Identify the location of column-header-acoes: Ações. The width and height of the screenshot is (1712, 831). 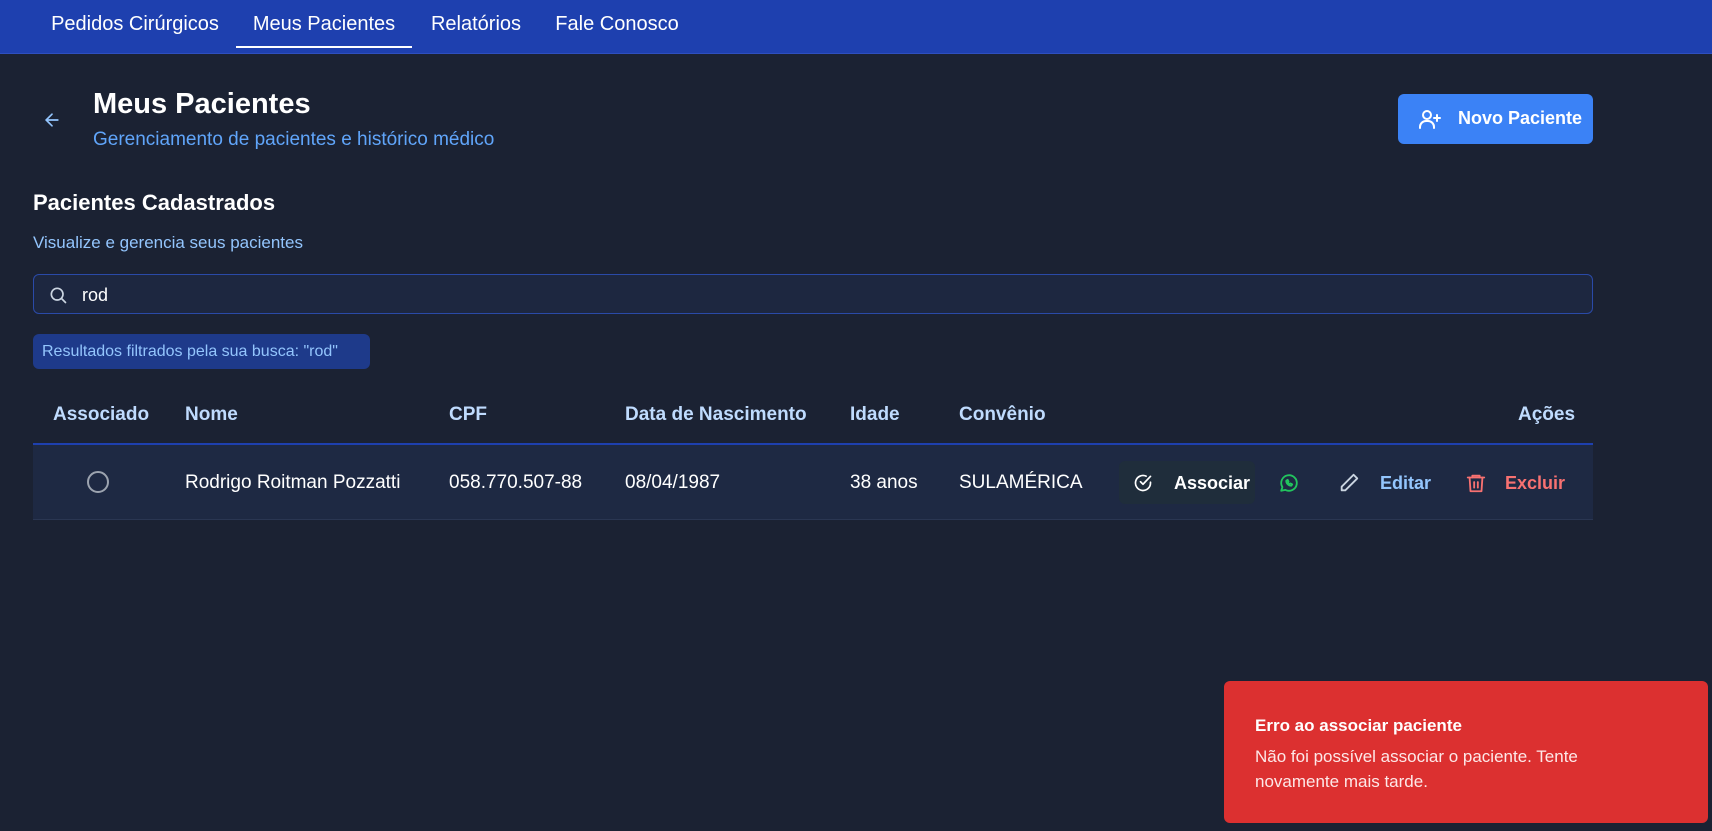
(1547, 414).